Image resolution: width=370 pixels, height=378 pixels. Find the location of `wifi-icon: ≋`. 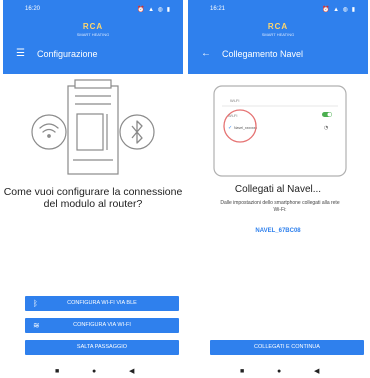

wifi-icon: ≋ is located at coordinates (36, 325).